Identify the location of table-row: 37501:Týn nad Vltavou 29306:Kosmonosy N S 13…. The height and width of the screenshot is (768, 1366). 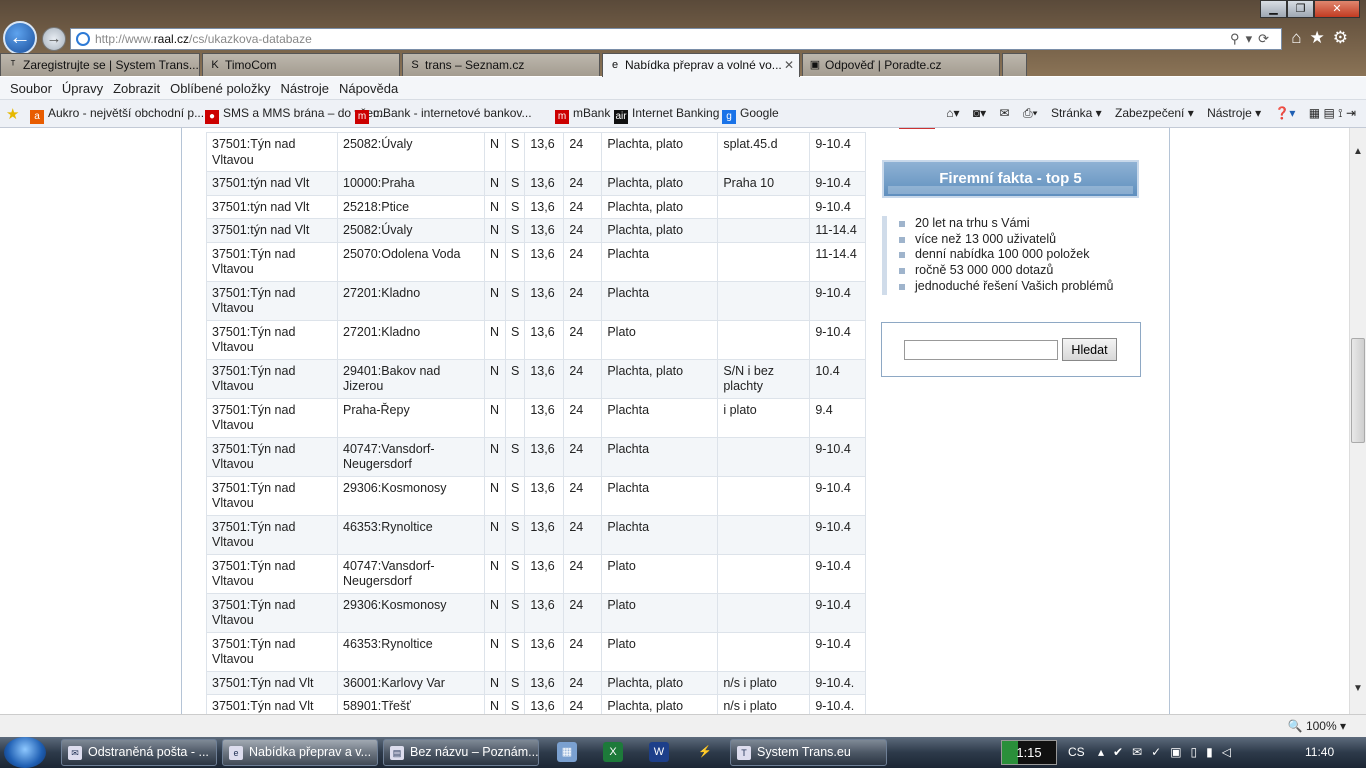
(536, 612).